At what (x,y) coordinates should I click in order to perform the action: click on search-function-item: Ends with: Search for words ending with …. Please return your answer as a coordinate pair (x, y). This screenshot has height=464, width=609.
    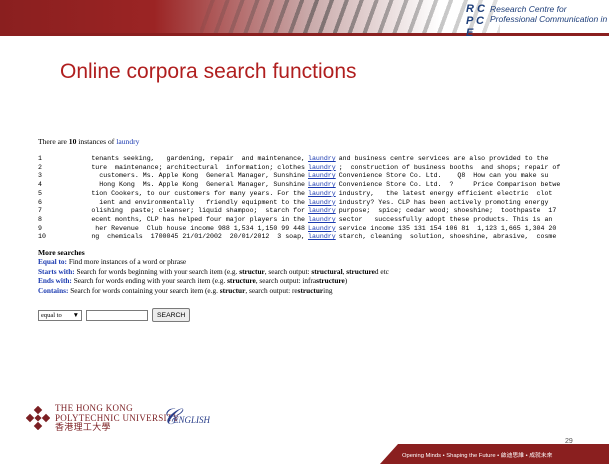
    Looking at the image, I should click on (318, 281).